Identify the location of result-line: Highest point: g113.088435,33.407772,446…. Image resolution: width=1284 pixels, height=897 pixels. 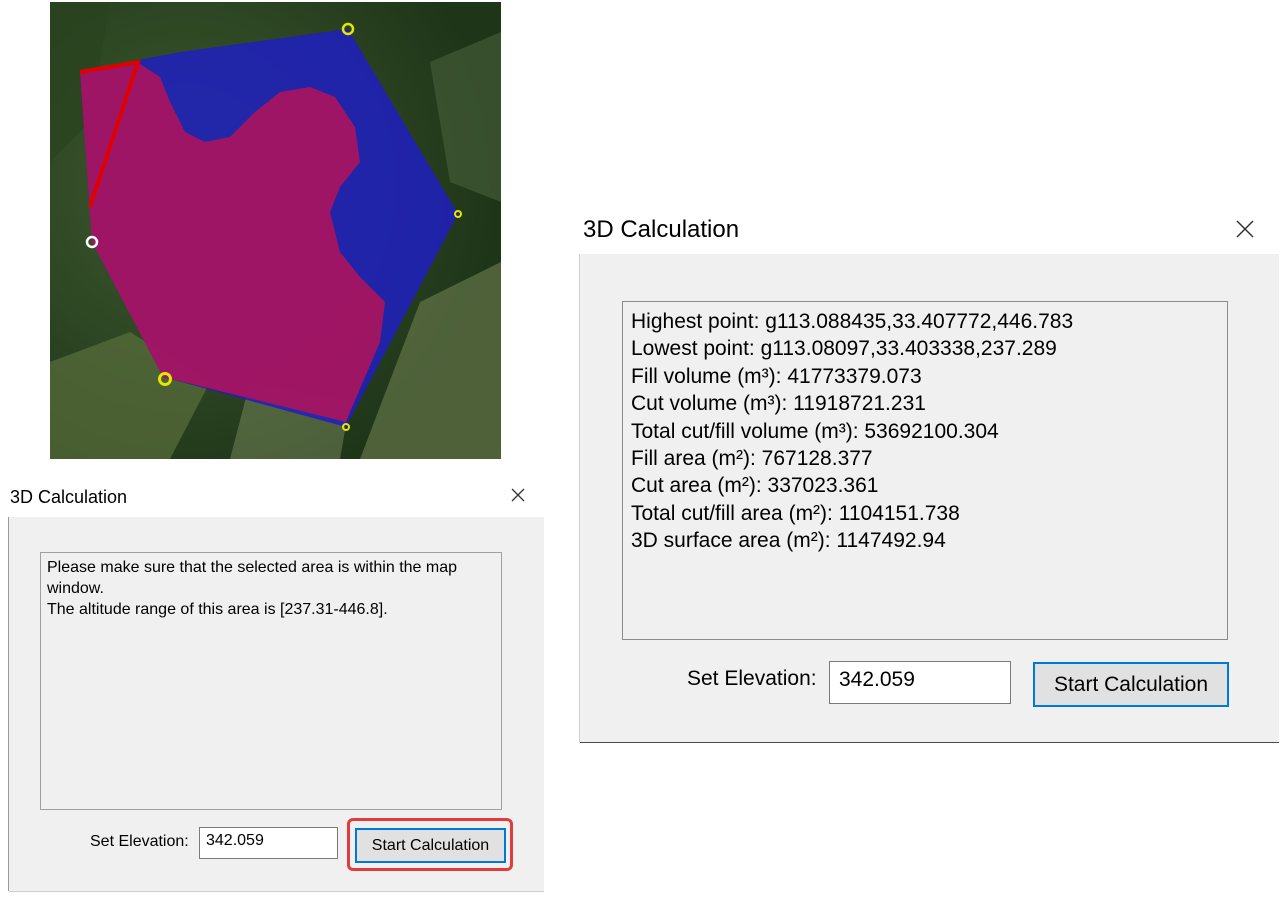
(852, 321).